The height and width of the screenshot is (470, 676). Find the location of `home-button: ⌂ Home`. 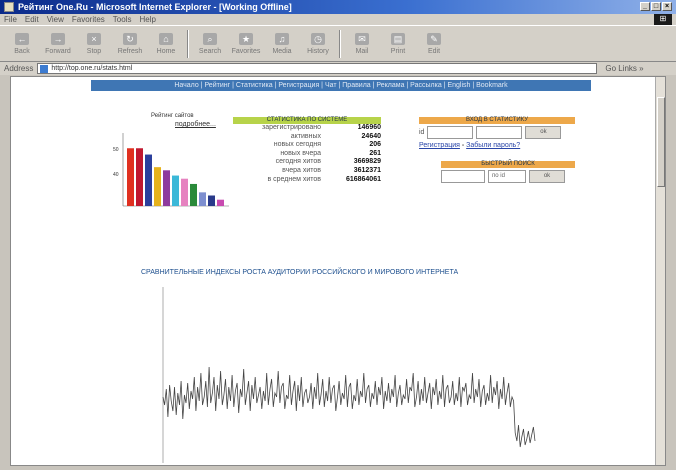

home-button: ⌂ Home is located at coordinates (166, 44).